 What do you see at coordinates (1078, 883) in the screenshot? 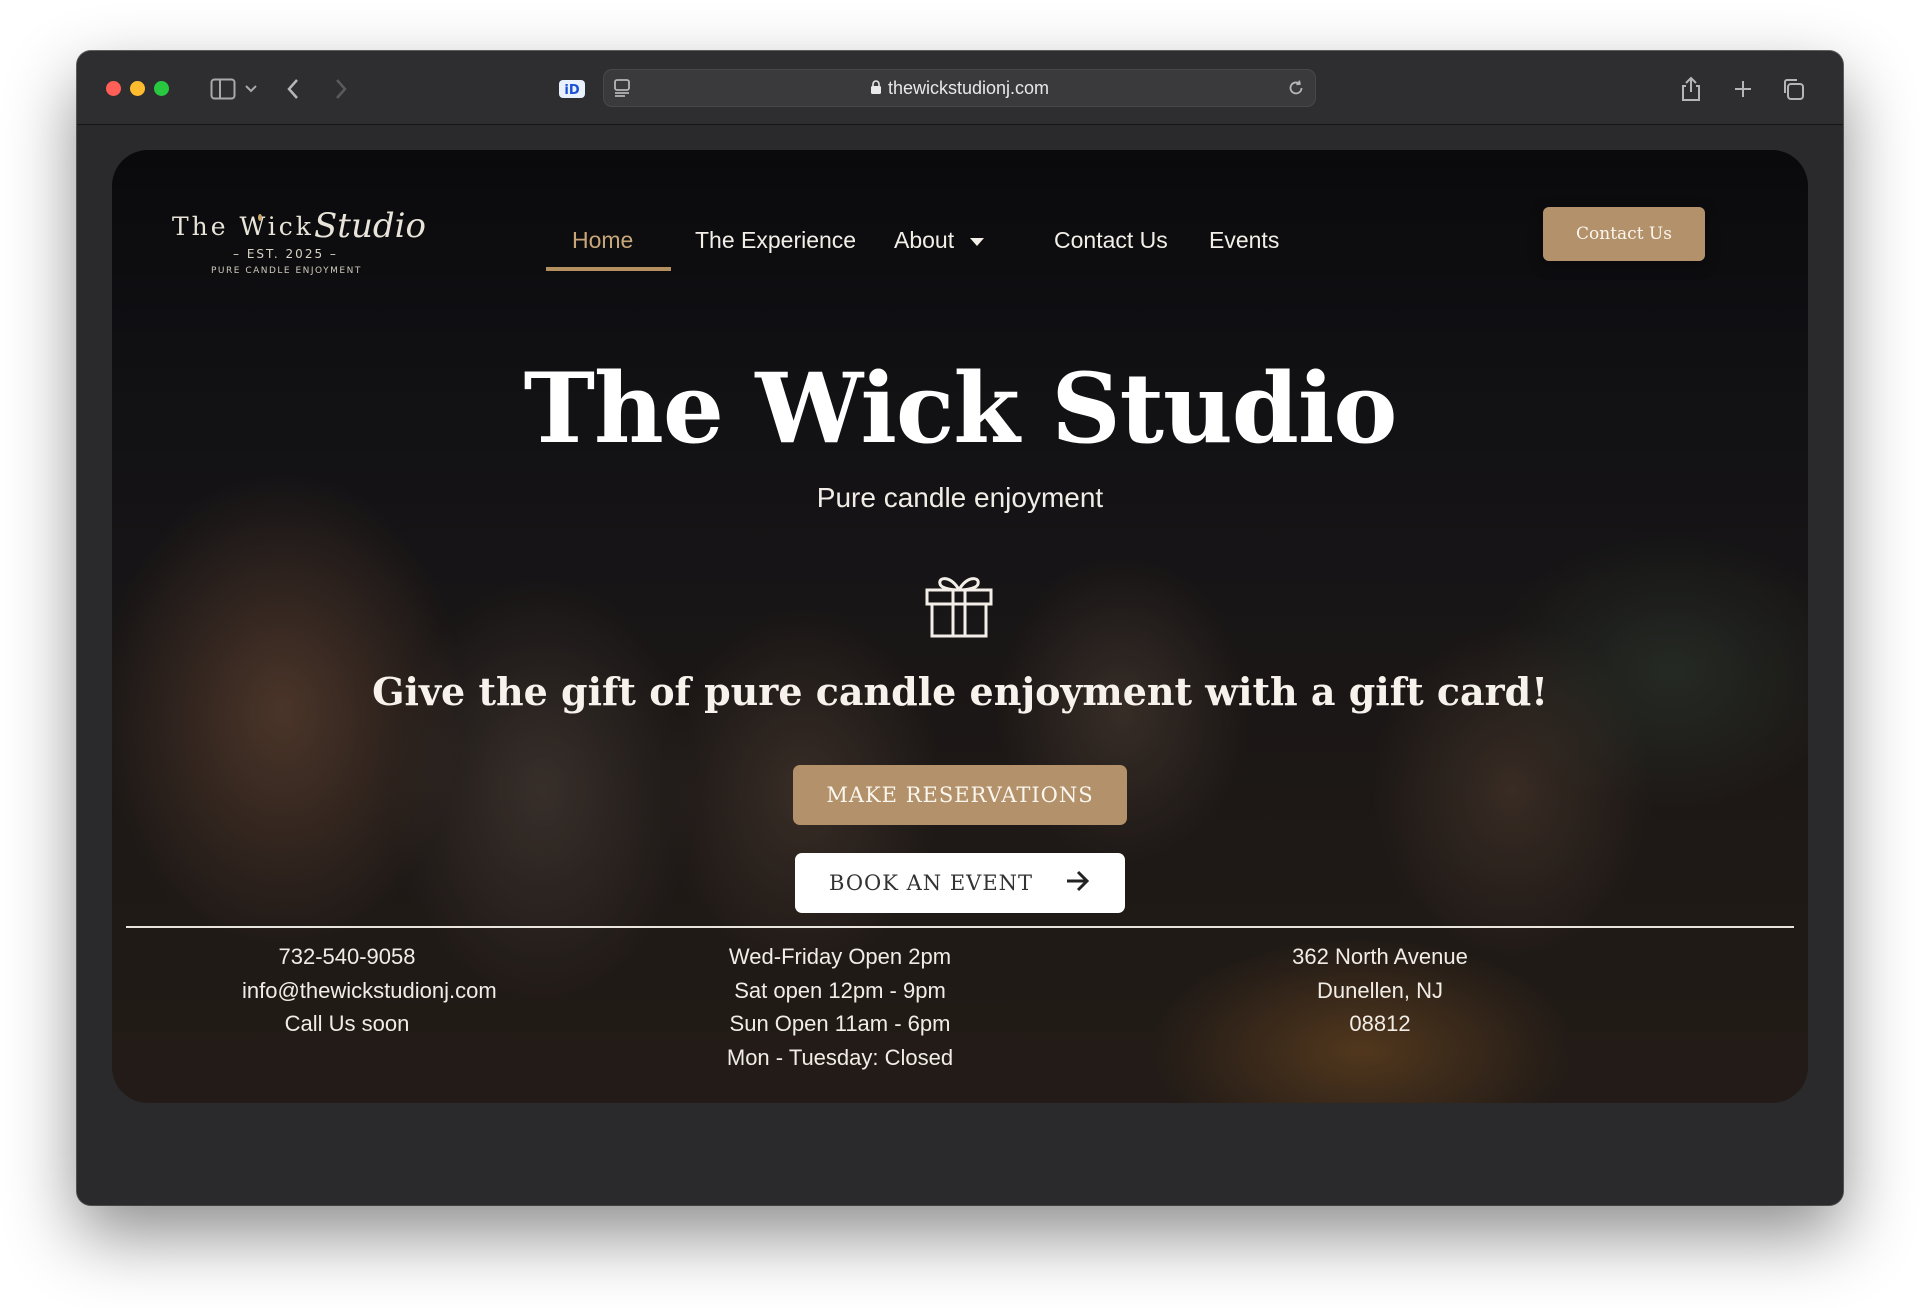
I see `arrow-right-icon` at bounding box center [1078, 883].